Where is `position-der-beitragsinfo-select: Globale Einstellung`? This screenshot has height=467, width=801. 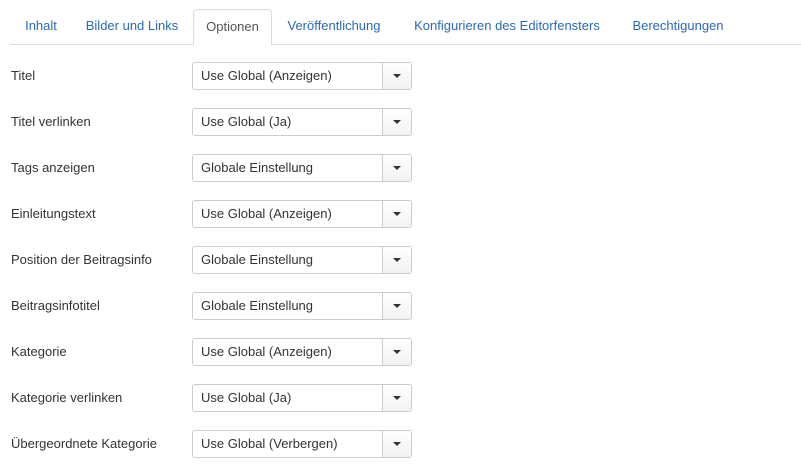 position-der-beitragsinfo-select: Globale Einstellung is located at coordinates (302, 260).